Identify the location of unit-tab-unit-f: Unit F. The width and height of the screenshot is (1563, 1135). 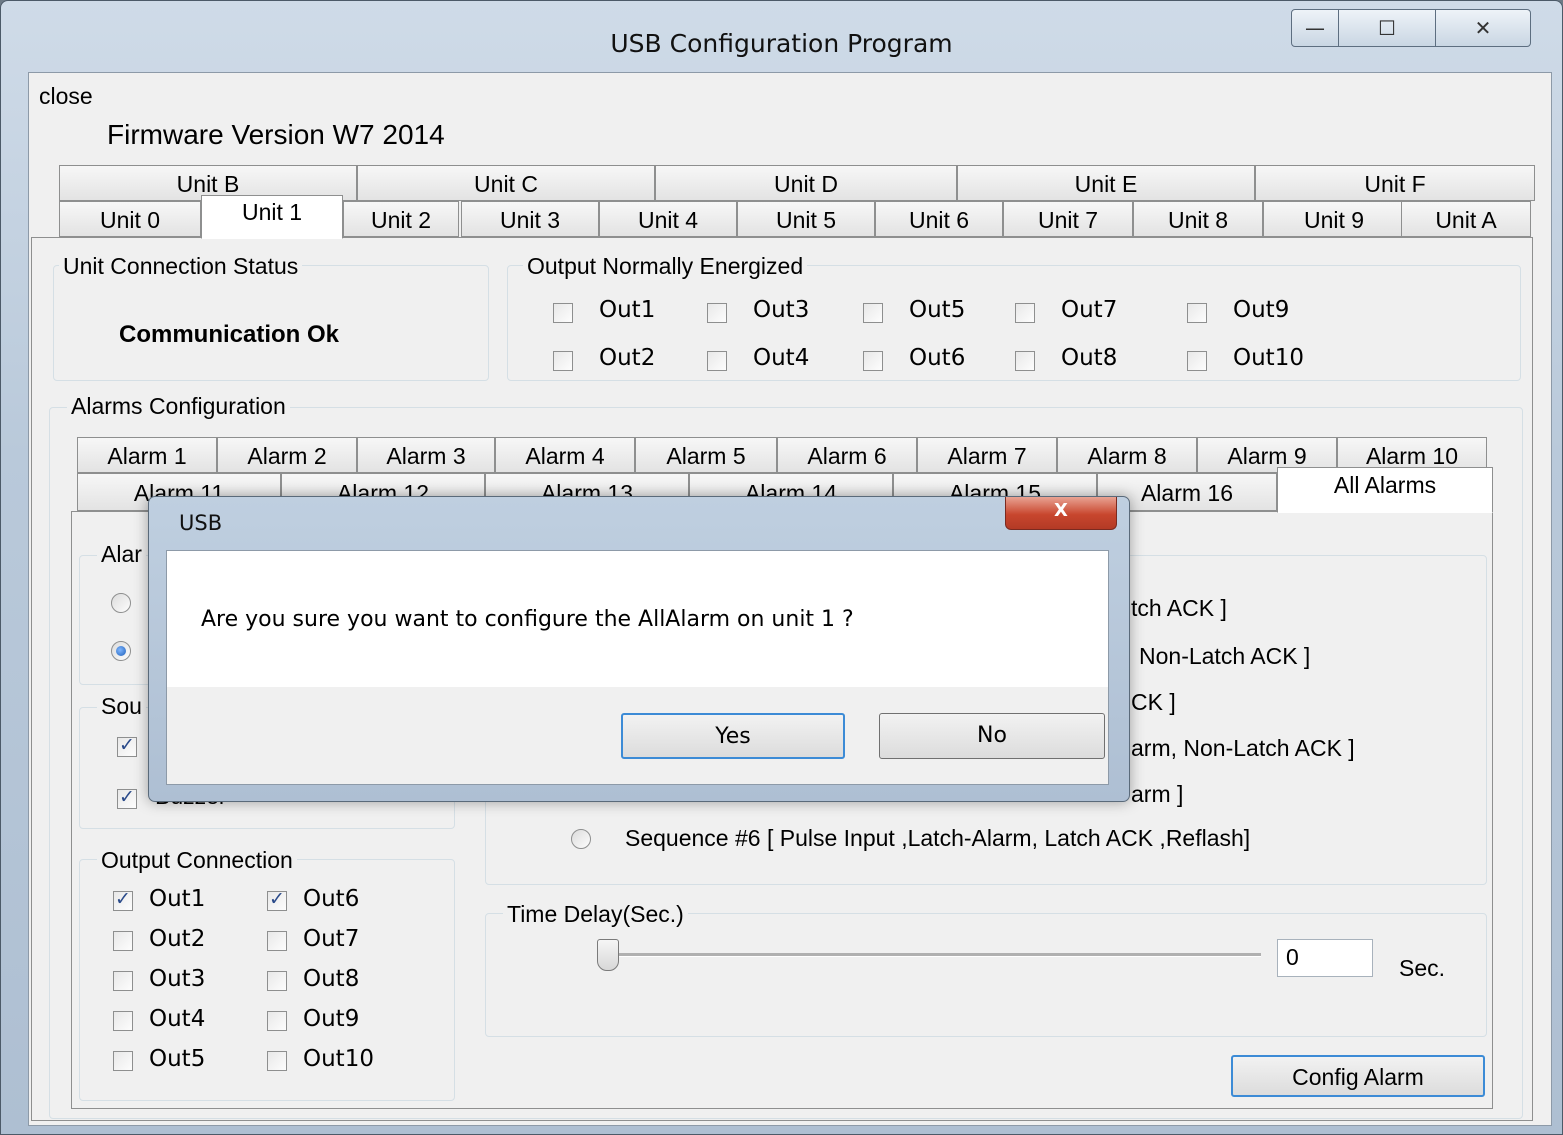
(1395, 183).